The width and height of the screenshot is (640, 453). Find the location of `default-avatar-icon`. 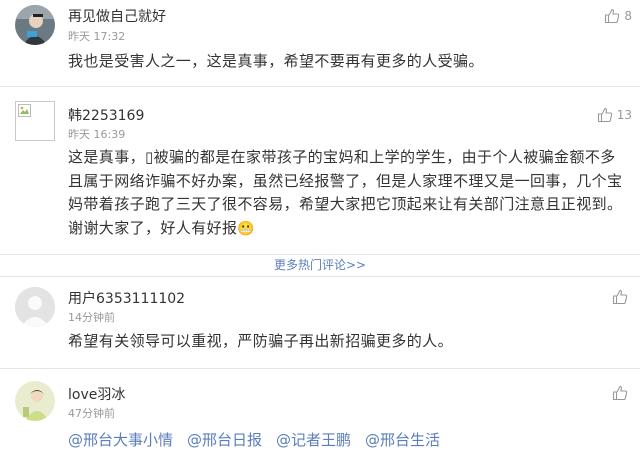

default-avatar-icon is located at coordinates (35, 307).